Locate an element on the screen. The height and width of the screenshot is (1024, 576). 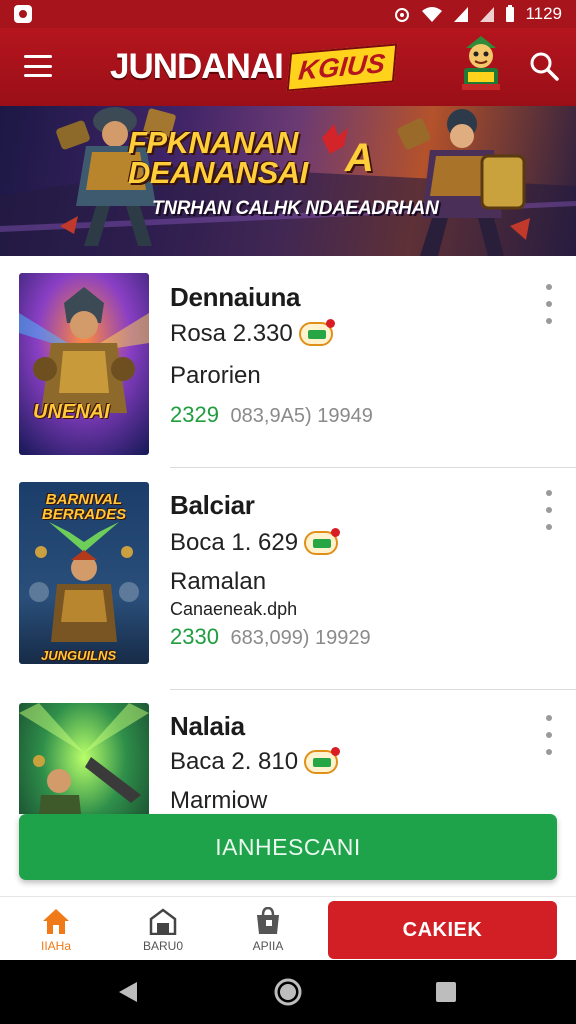
primary-cta-button: IANHESCANI is located at coordinates (288, 847).